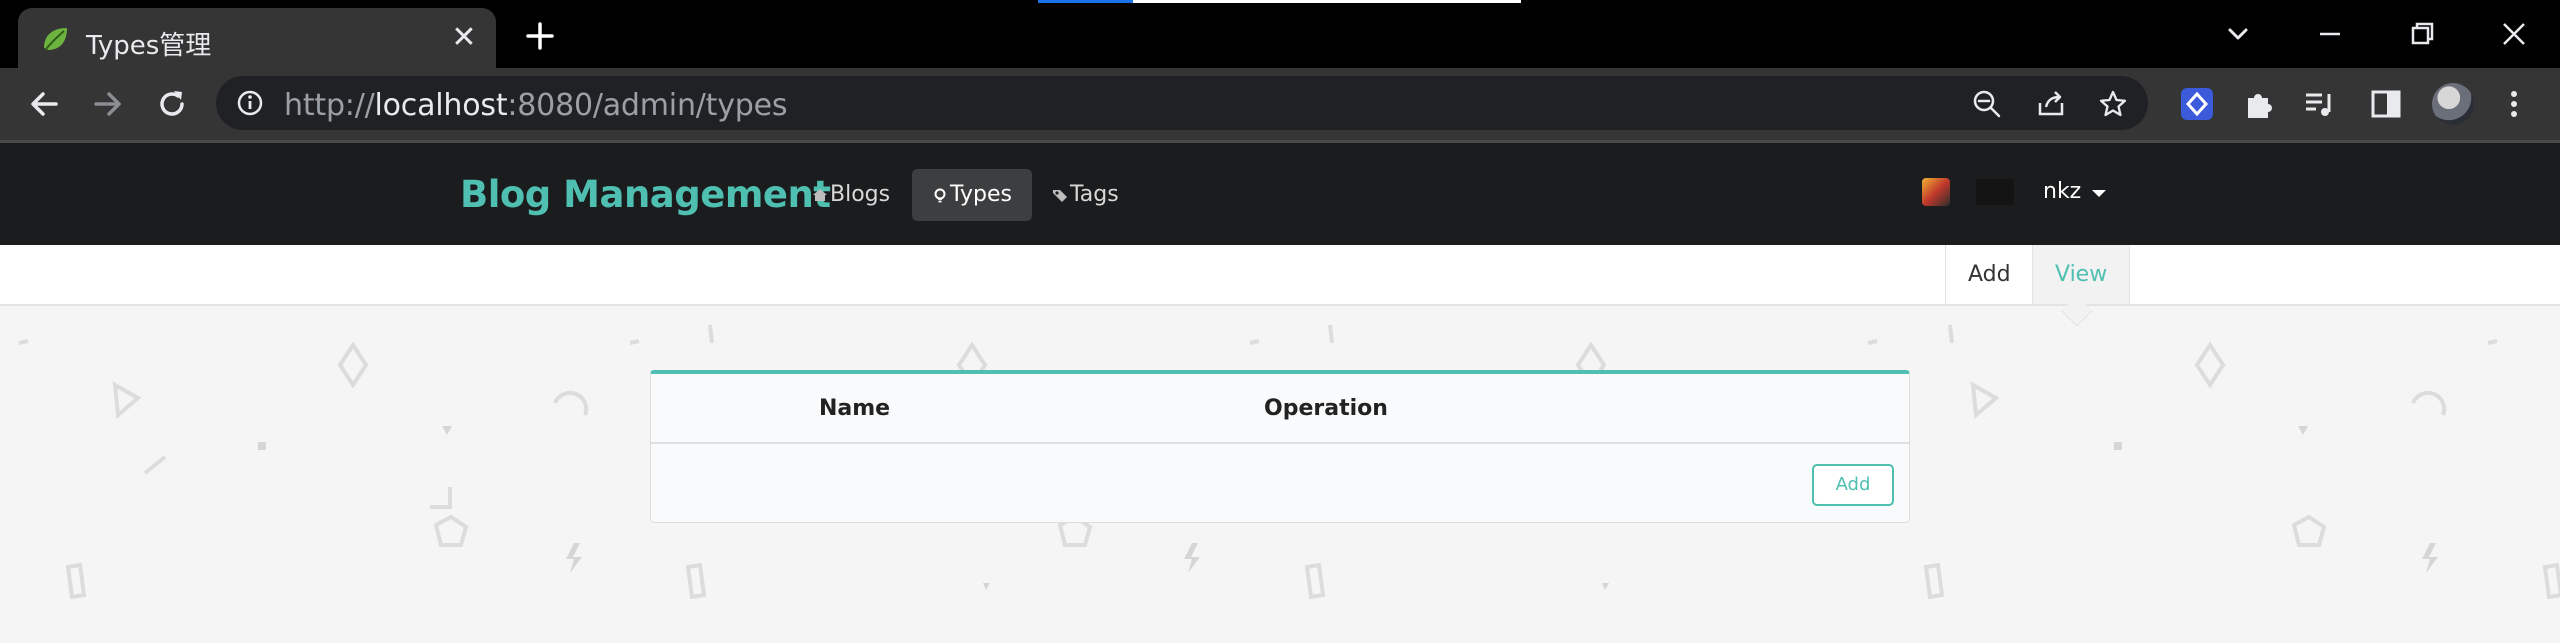  I want to click on share-icon, so click(2051, 104).